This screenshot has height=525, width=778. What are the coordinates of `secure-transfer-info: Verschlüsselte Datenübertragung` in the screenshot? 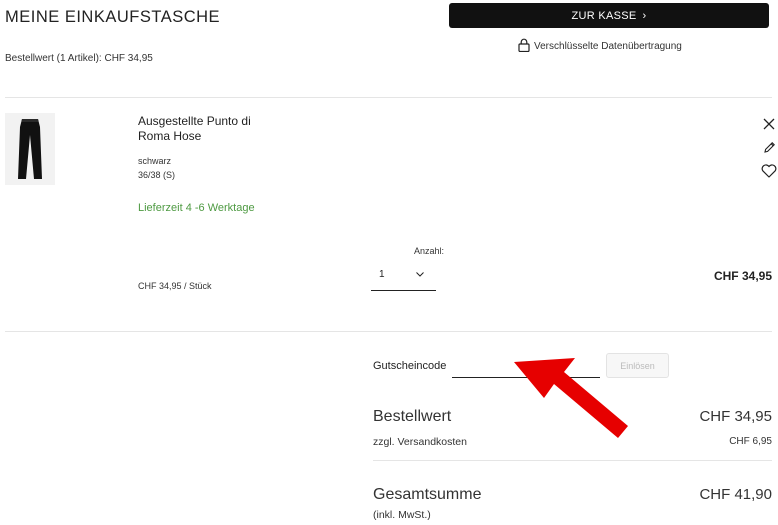 It's located at (600, 46).